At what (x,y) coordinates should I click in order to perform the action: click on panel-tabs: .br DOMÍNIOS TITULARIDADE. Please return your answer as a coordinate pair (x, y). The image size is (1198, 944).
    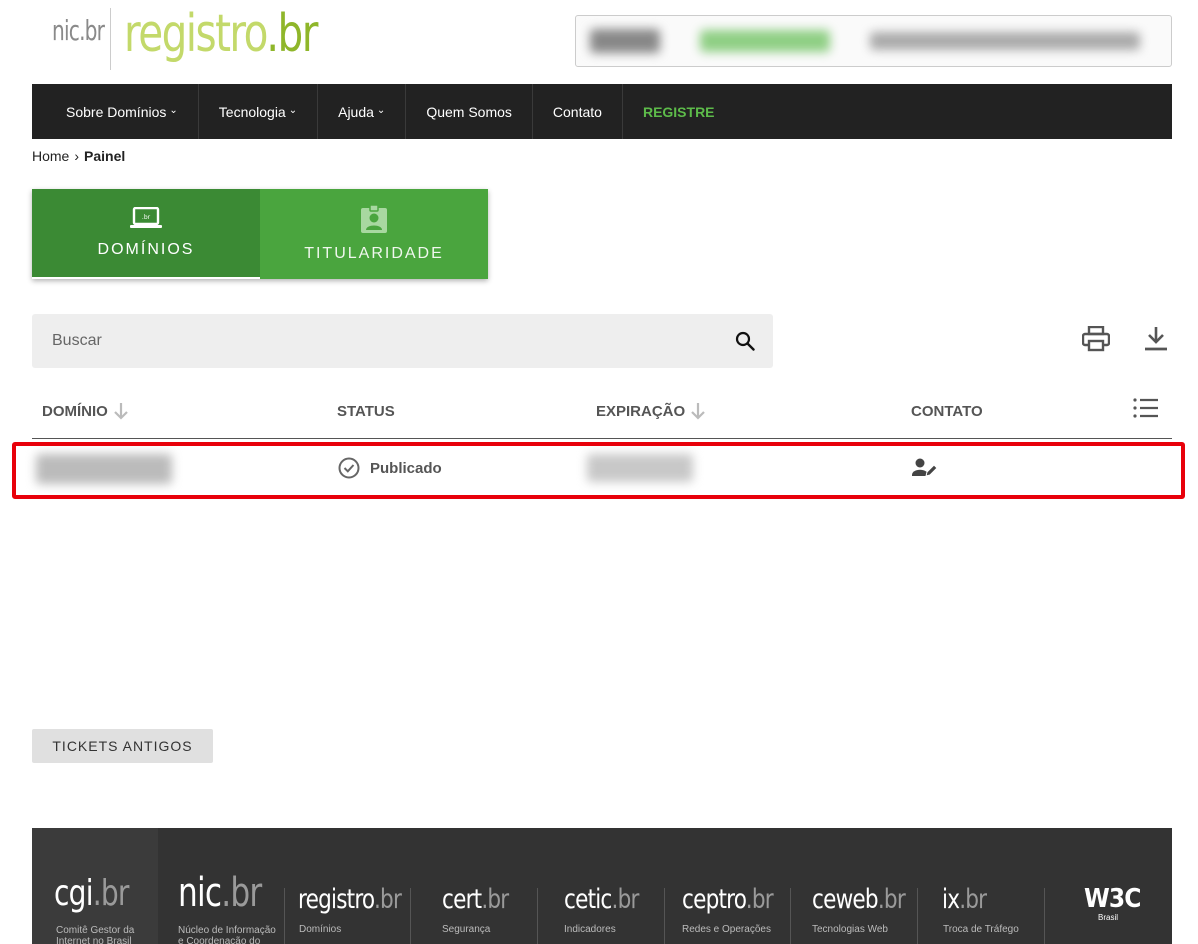
    Looking at the image, I should click on (260, 234).